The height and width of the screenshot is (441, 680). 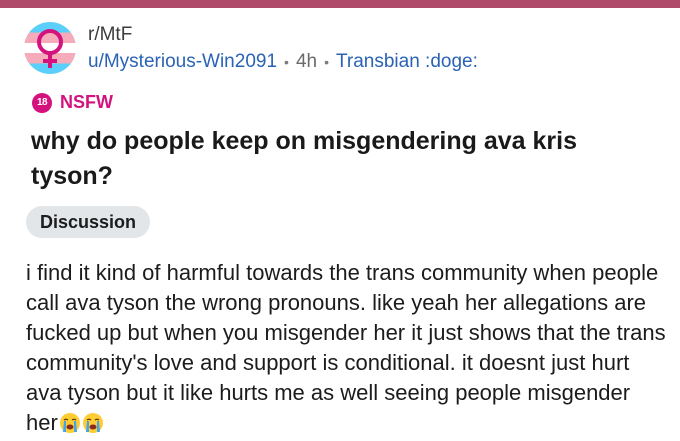 I want to click on subreddit-avatar, so click(x=50, y=48).